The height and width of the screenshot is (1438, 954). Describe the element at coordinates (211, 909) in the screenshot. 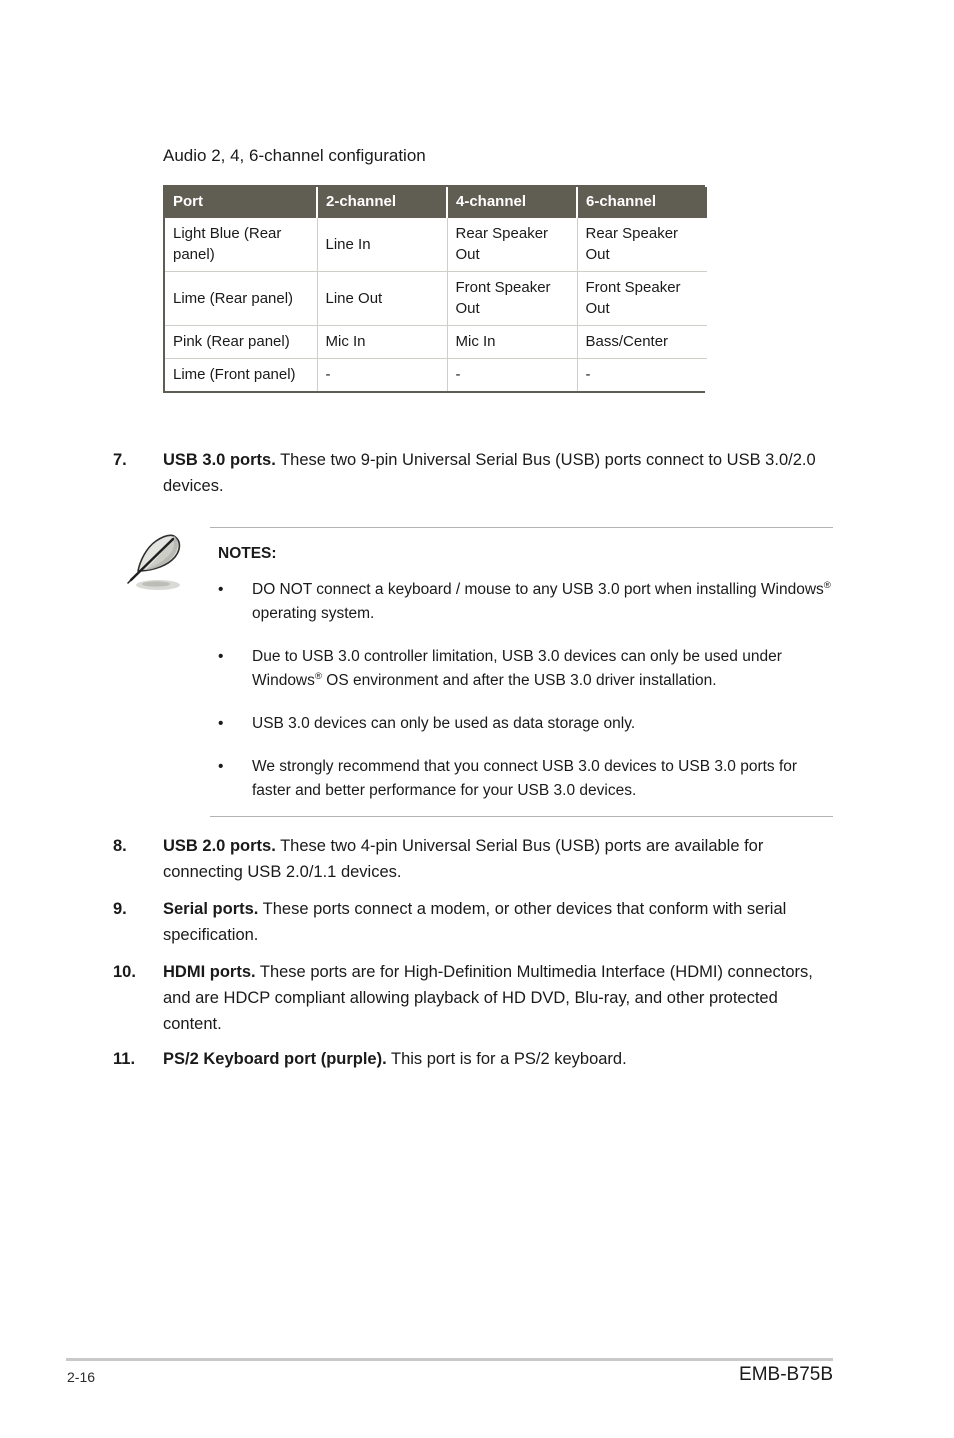

I see `item-title: Serial ports.` at that location.